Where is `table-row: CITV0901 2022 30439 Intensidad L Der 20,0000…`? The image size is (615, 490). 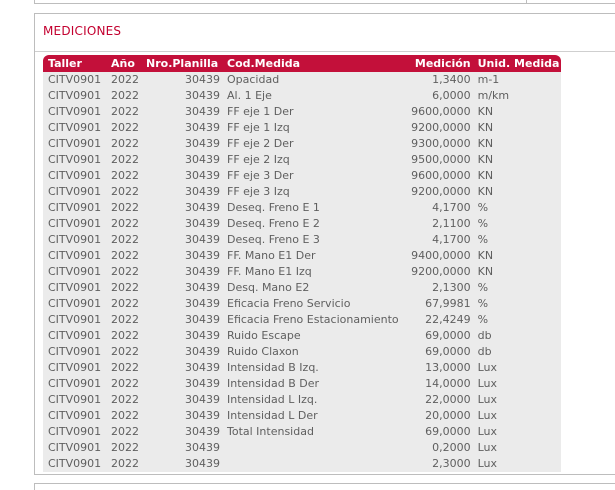
table-row: CITV0901 2022 30439 Intensidad L Der 20,0000… is located at coordinates (302, 416).